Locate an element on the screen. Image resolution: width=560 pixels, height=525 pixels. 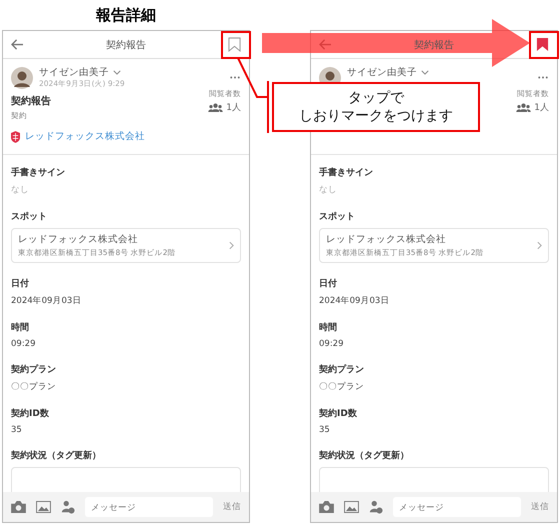
shield-icon is located at coordinates (15, 136).